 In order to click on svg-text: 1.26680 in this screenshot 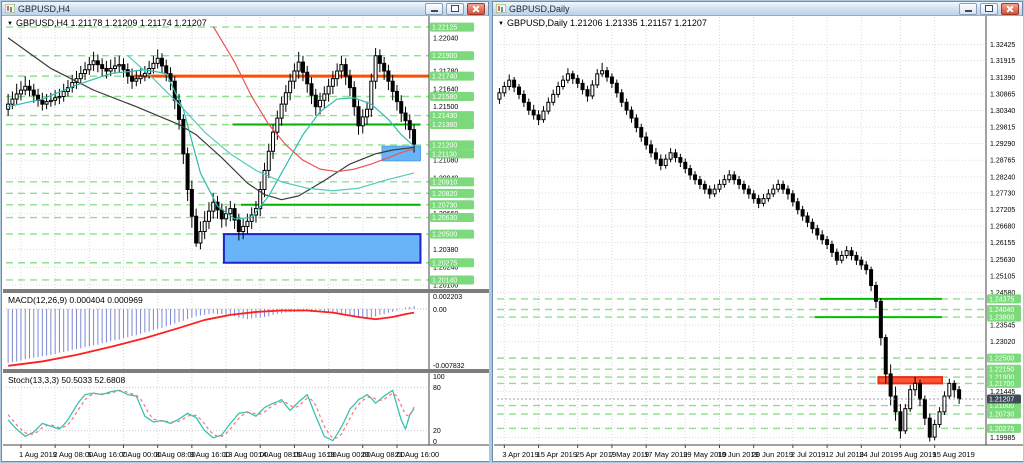, I will do `click(1002, 227)`.